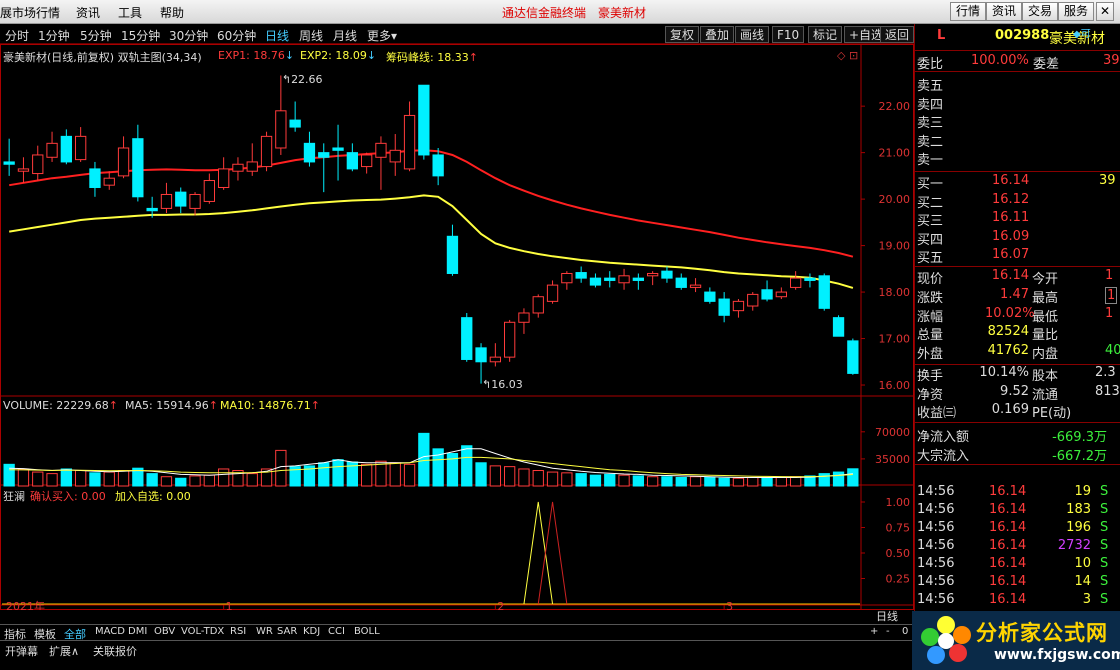 This screenshot has width=1120, height=670. I want to click on financing-flag-icon: ◆可, so click(1082, 34).